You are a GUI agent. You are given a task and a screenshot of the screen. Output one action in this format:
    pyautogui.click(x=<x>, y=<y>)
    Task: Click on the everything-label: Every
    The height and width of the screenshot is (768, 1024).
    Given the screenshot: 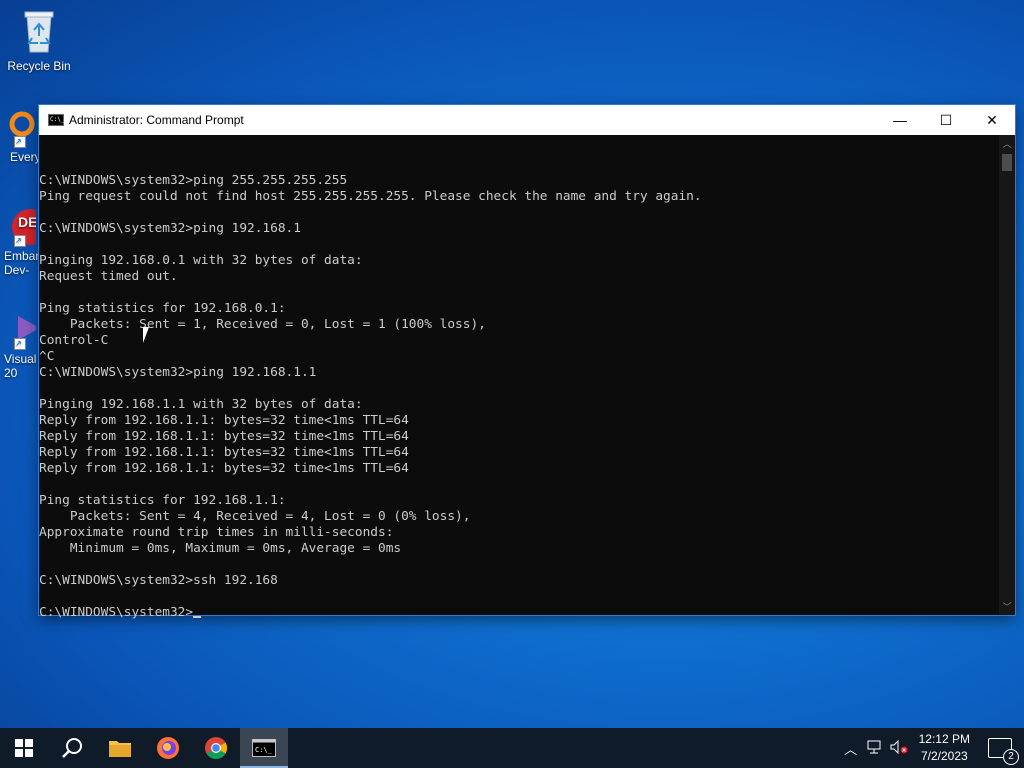 What is the action you would take?
    pyautogui.click(x=25, y=157)
    